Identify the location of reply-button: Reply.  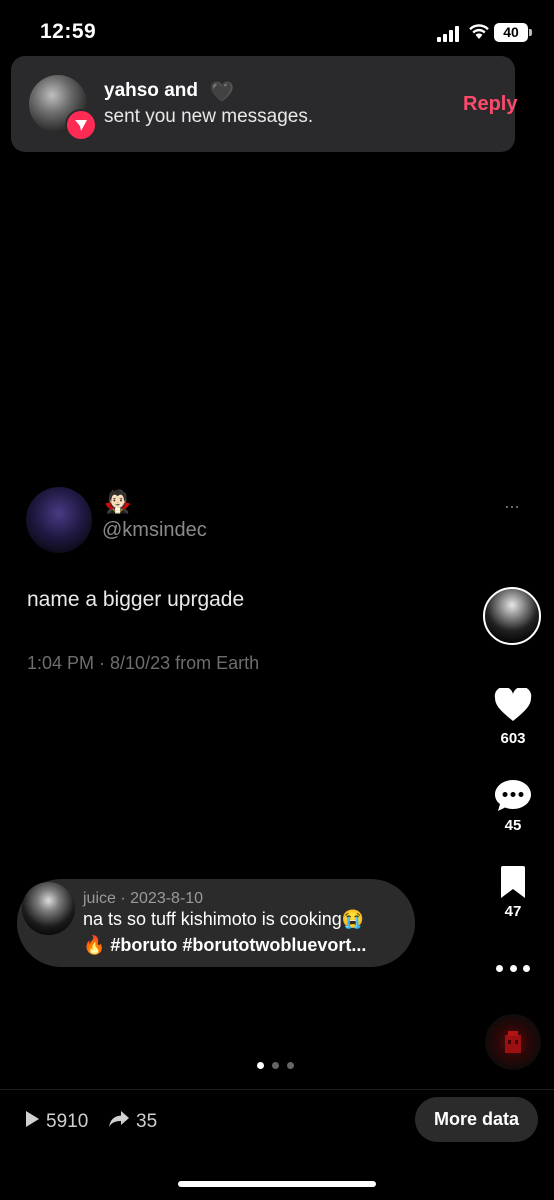
(490, 104).